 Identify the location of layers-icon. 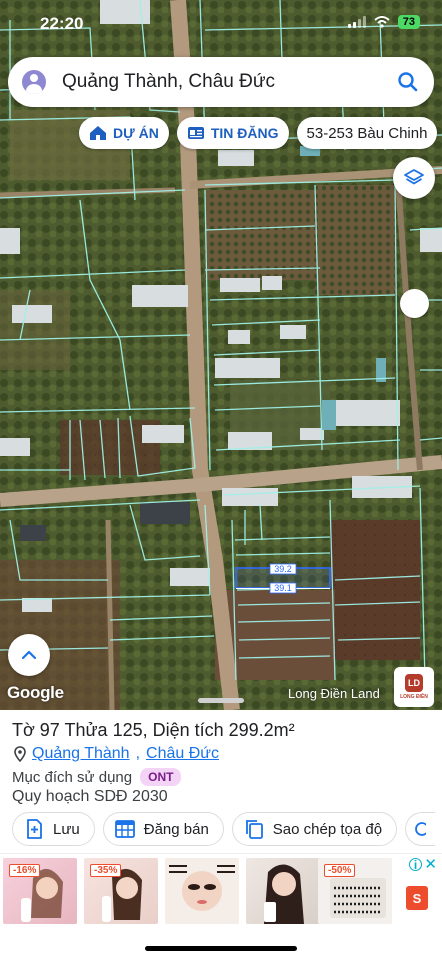
(414, 177).